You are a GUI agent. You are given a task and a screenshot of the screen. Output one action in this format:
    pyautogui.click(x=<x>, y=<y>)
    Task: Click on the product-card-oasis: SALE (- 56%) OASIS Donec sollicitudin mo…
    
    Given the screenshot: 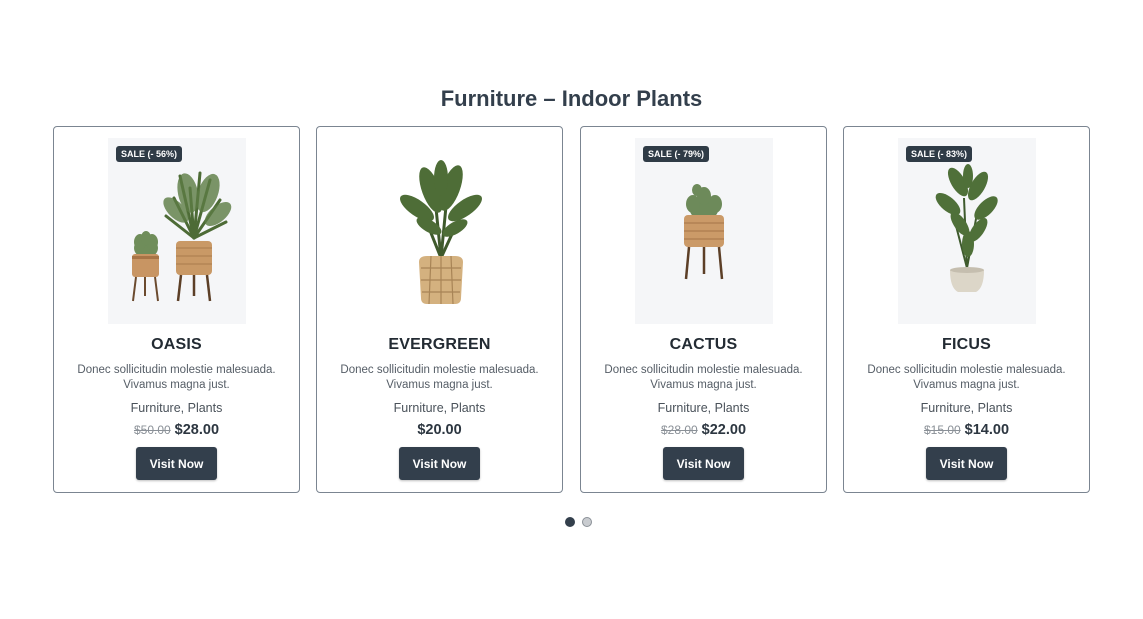 What is the action you would take?
    pyautogui.click(x=176, y=309)
    